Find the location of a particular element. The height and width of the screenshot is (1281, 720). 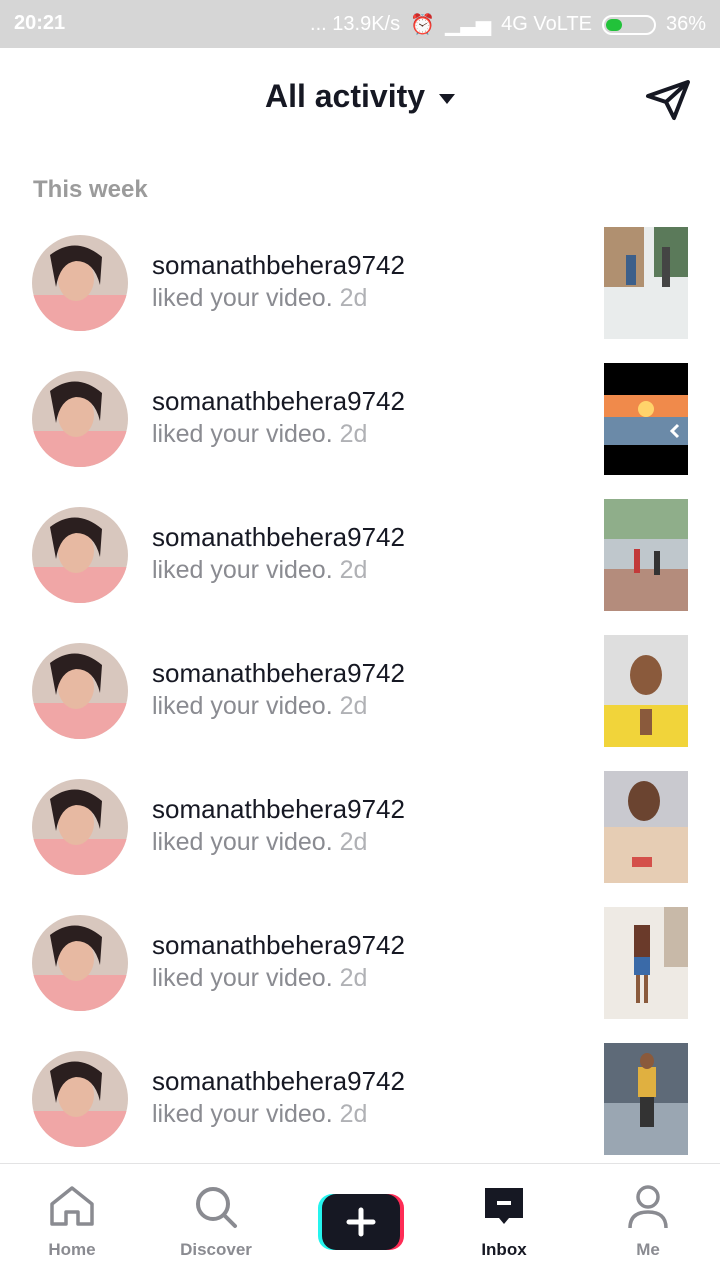

create-button is located at coordinates (361, 1222).